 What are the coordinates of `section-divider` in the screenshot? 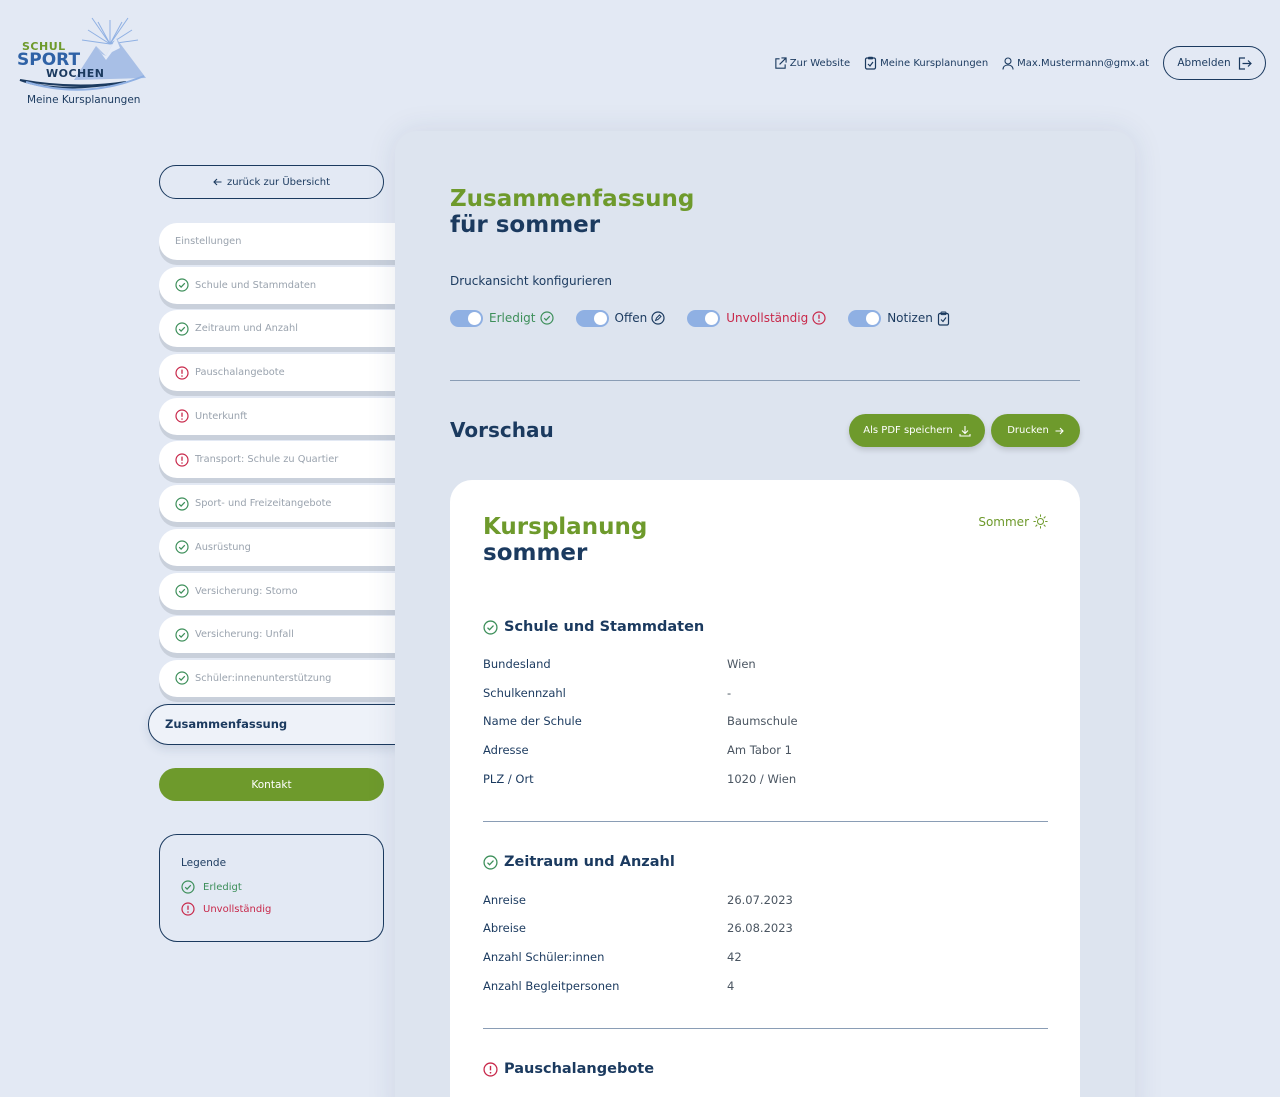 It's located at (765, 380).